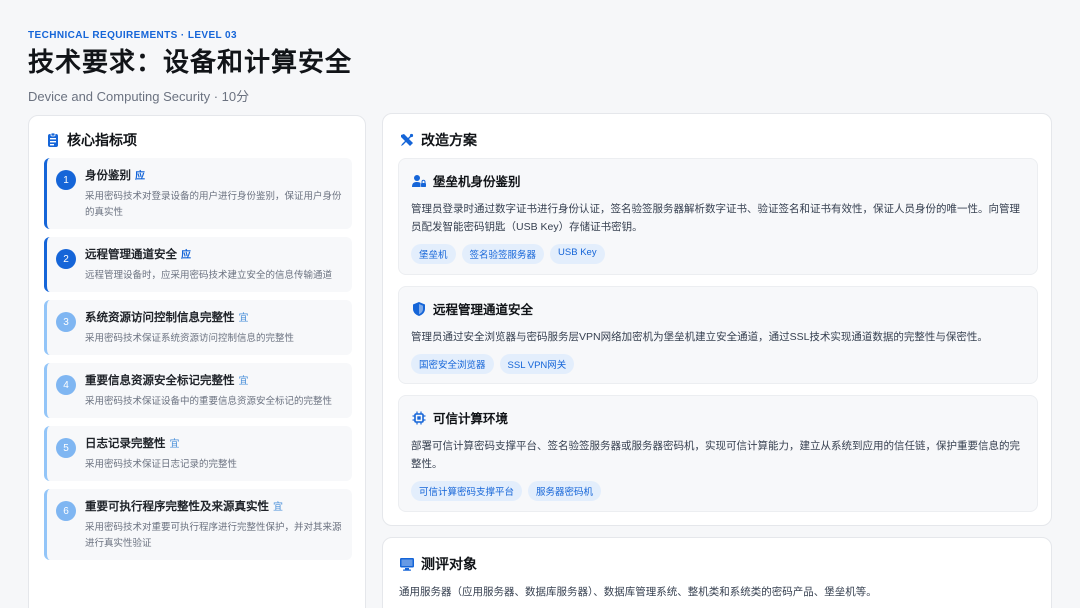 Image resolution: width=1080 pixels, height=608 pixels. What do you see at coordinates (407, 564) in the screenshot?
I see `monitor-icon` at bounding box center [407, 564].